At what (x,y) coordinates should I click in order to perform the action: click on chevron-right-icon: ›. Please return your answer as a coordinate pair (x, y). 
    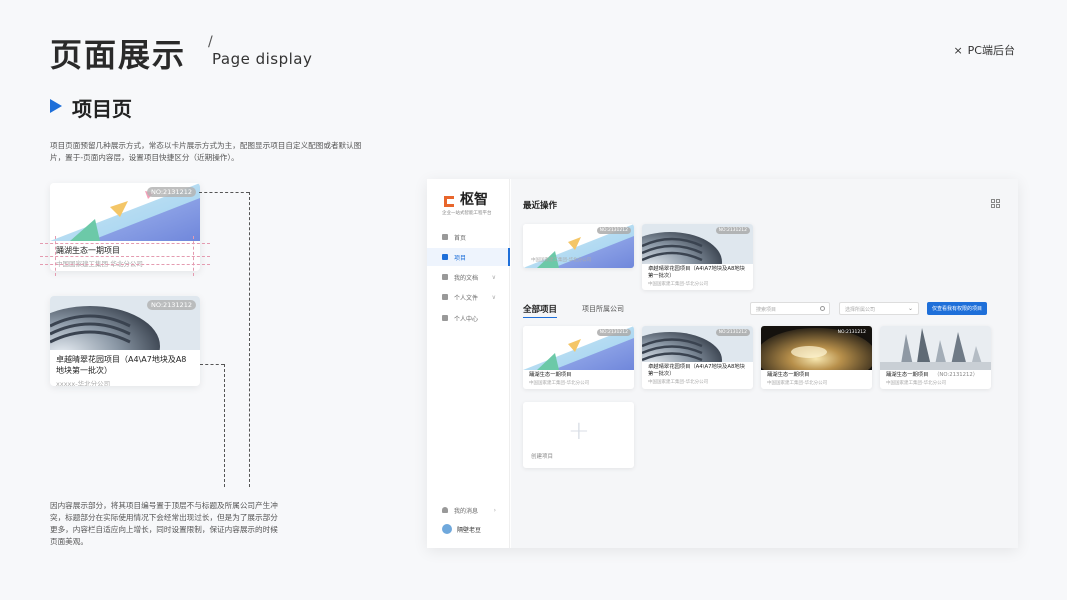
    Looking at the image, I should click on (494, 510).